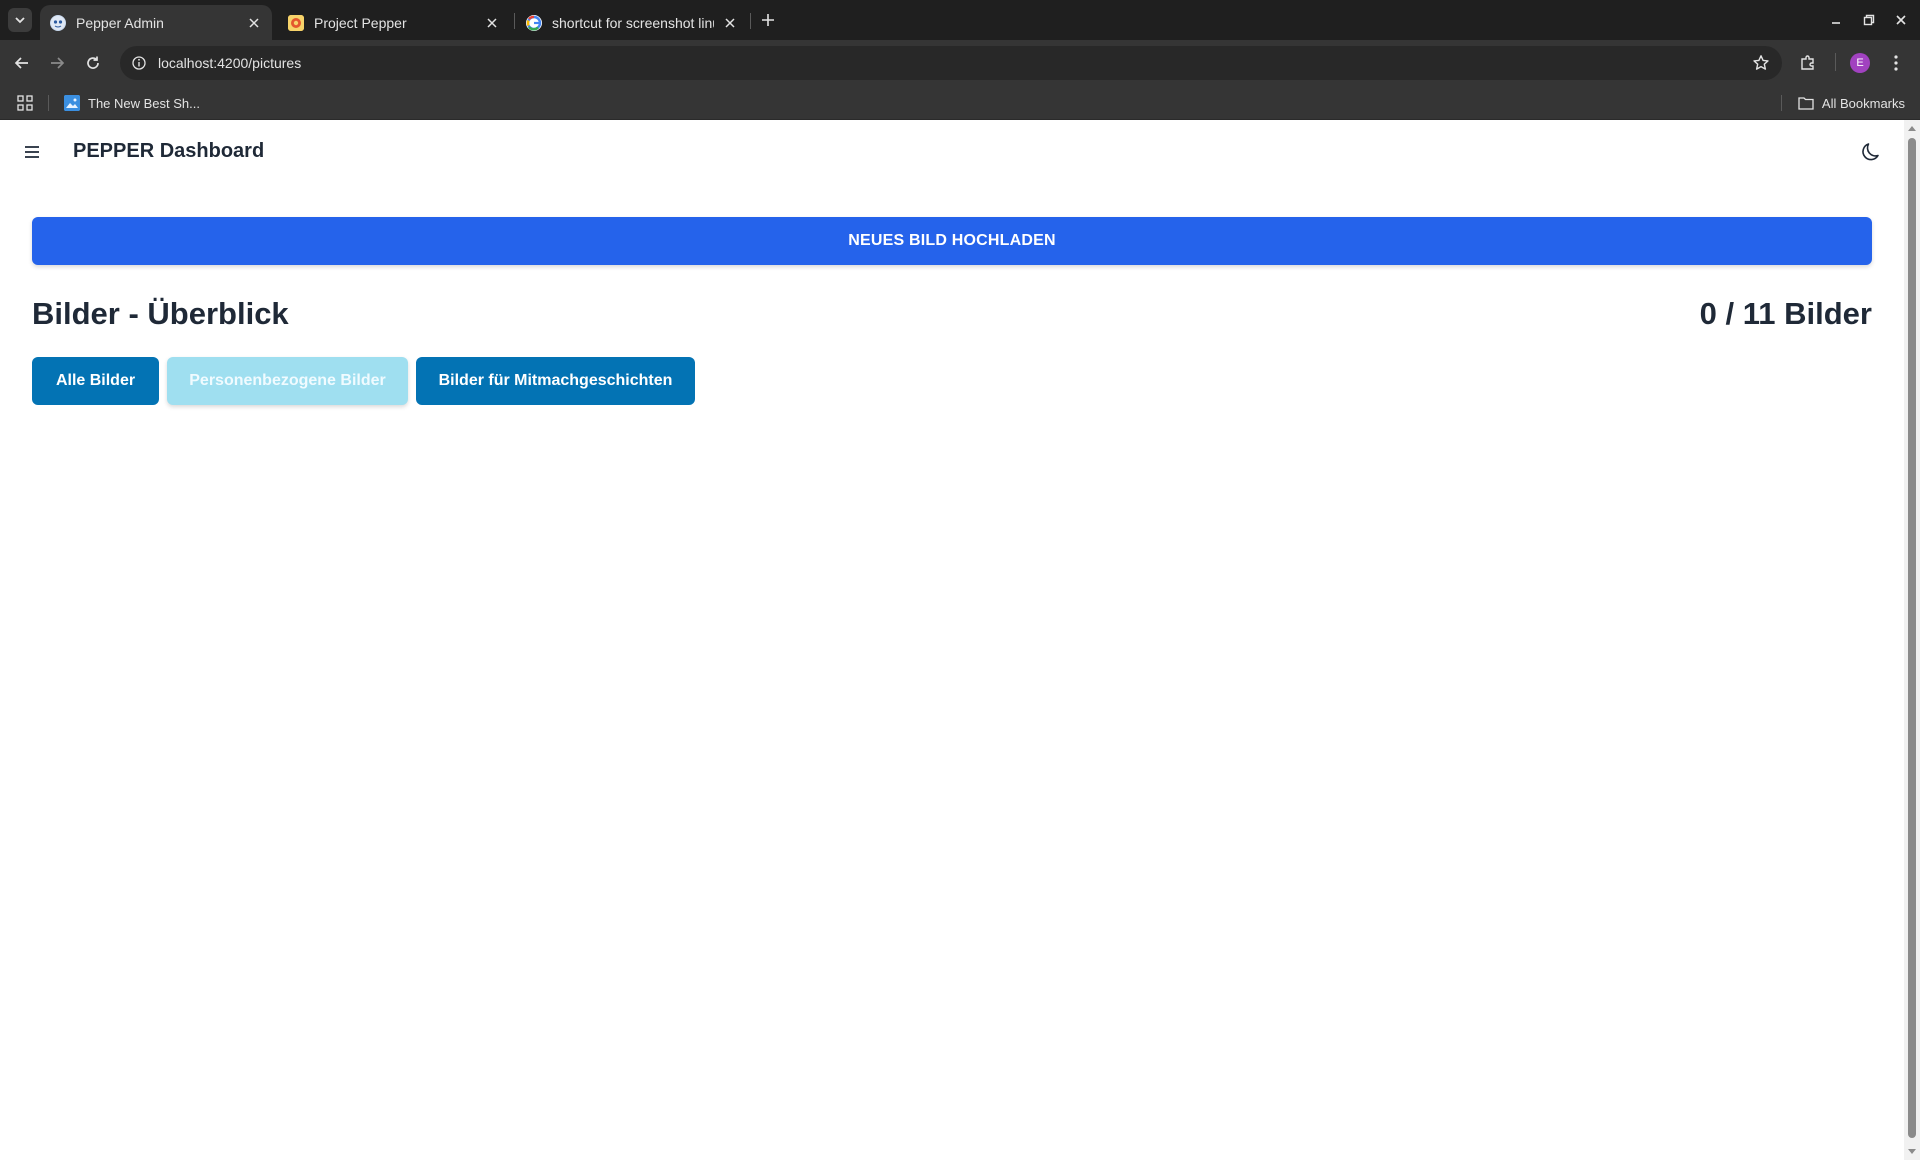  I want to click on theme-toggle-button, so click(1872, 152).